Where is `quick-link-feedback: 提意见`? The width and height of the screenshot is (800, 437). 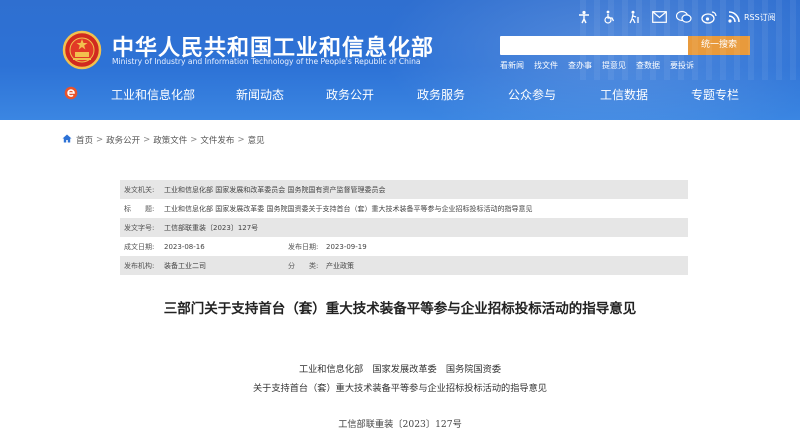
quick-link-feedback: 提意见 is located at coordinates (614, 65).